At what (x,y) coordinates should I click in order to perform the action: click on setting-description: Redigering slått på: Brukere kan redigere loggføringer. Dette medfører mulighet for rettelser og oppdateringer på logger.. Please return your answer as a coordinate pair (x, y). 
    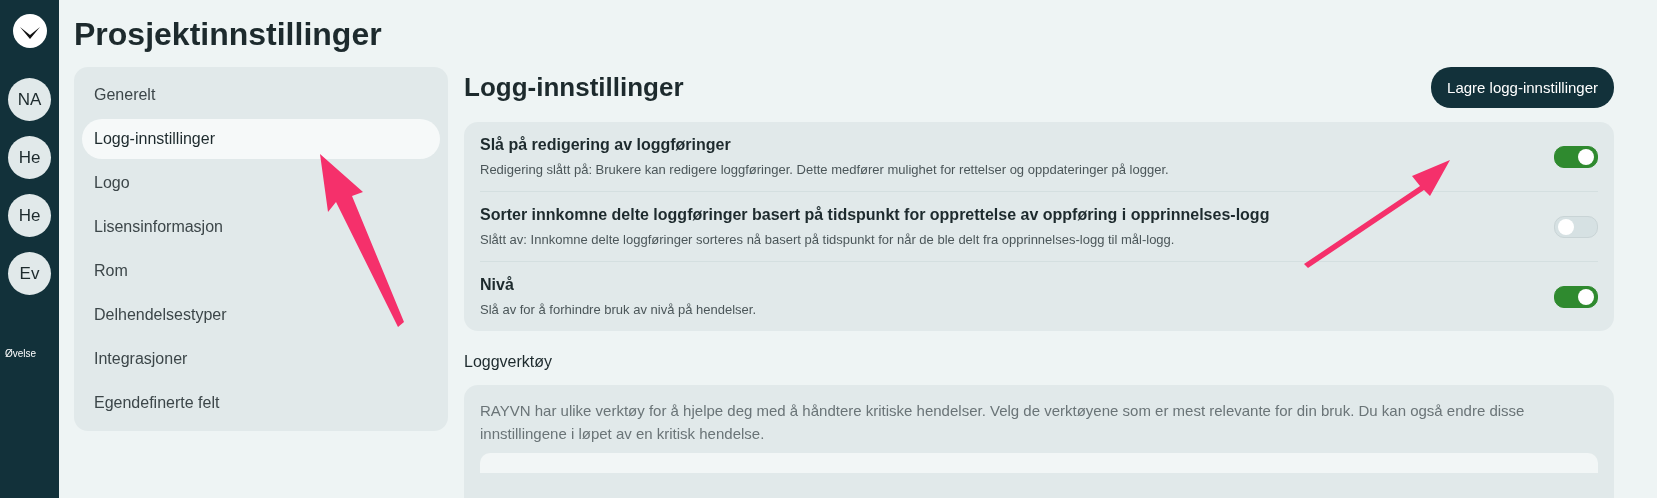
    Looking at the image, I should click on (824, 169).